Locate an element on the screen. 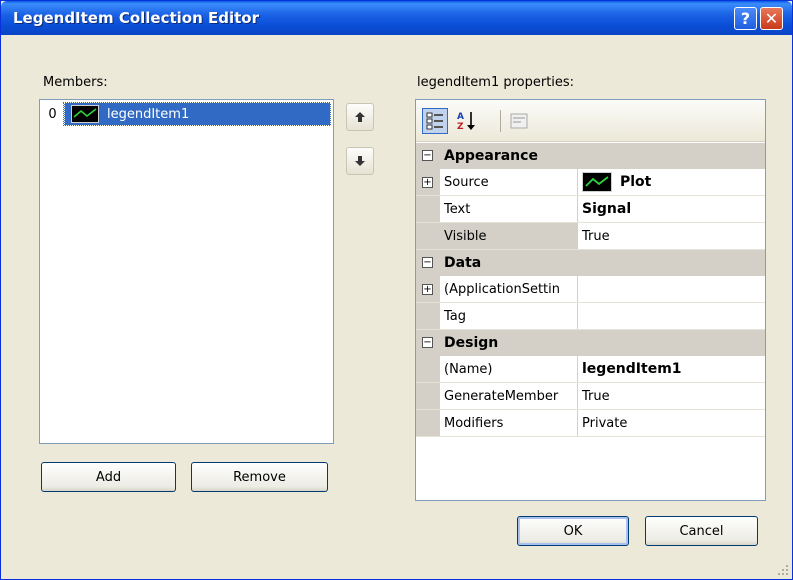  ok-button: OK is located at coordinates (573, 531).